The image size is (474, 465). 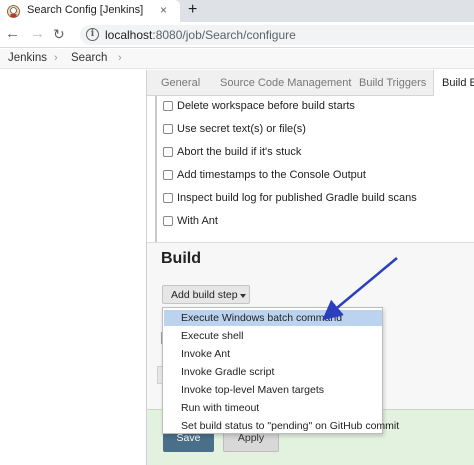 What do you see at coordinates (197, 221) in the screenshot?
I see `option-label: With Ant` at bounding box center [197, 221].